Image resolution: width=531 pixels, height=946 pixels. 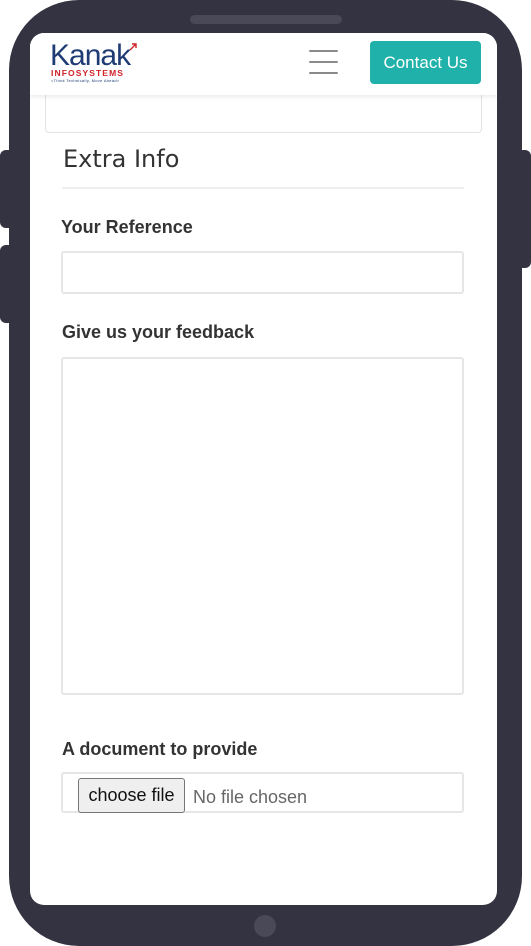 I want to click on phone-home-button, so click(x=265, y=926).